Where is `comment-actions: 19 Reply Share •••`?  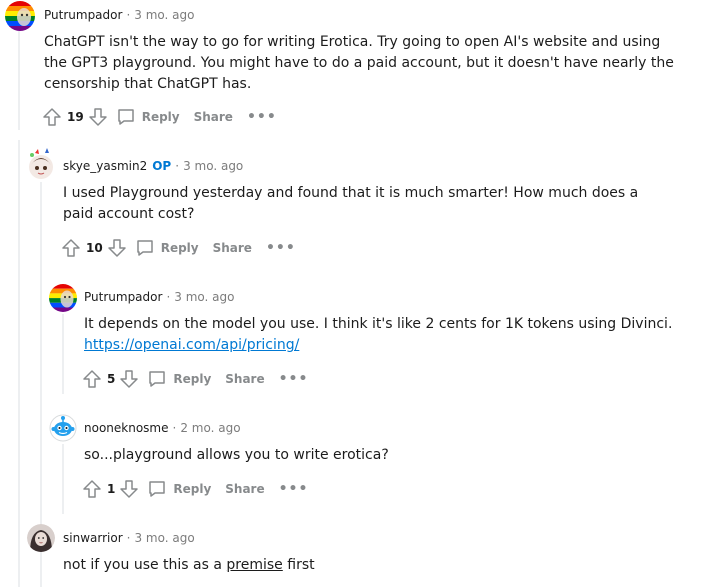
comment-actions: 19 Reply Share ••• is located at coordinates (159, 117).